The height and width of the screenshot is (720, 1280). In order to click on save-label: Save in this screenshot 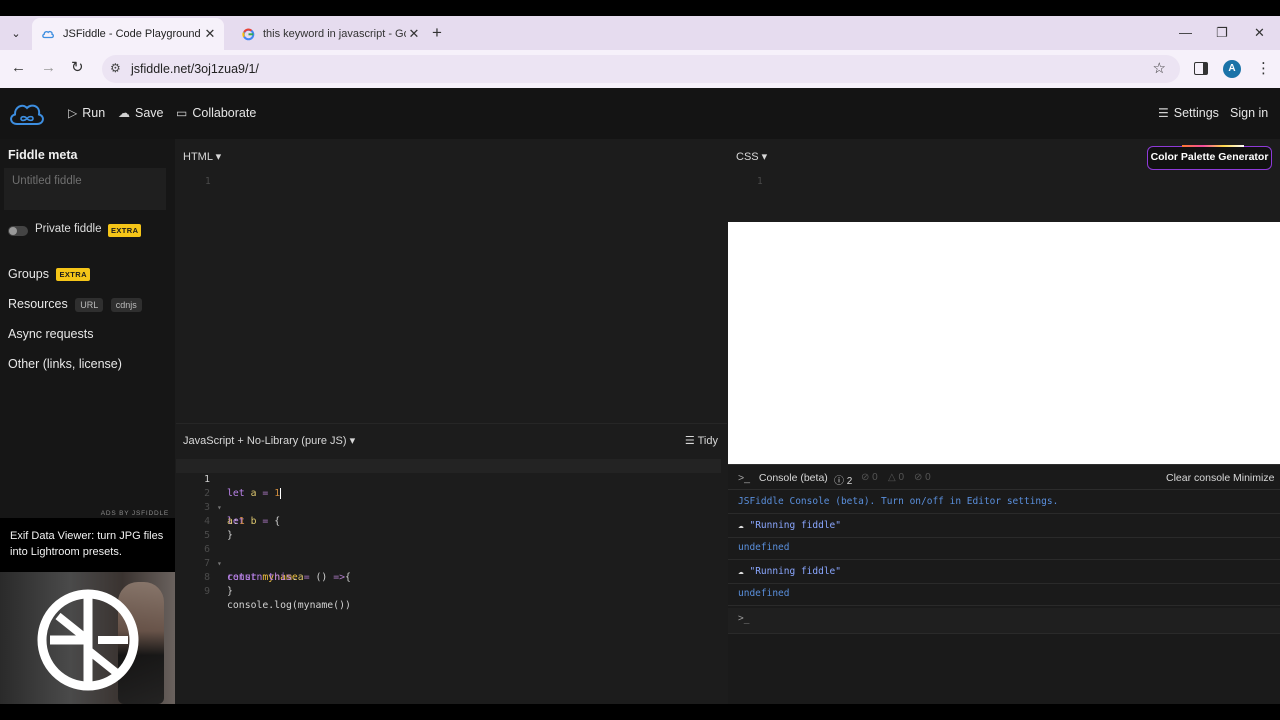, I will do `click(149, 113)`.